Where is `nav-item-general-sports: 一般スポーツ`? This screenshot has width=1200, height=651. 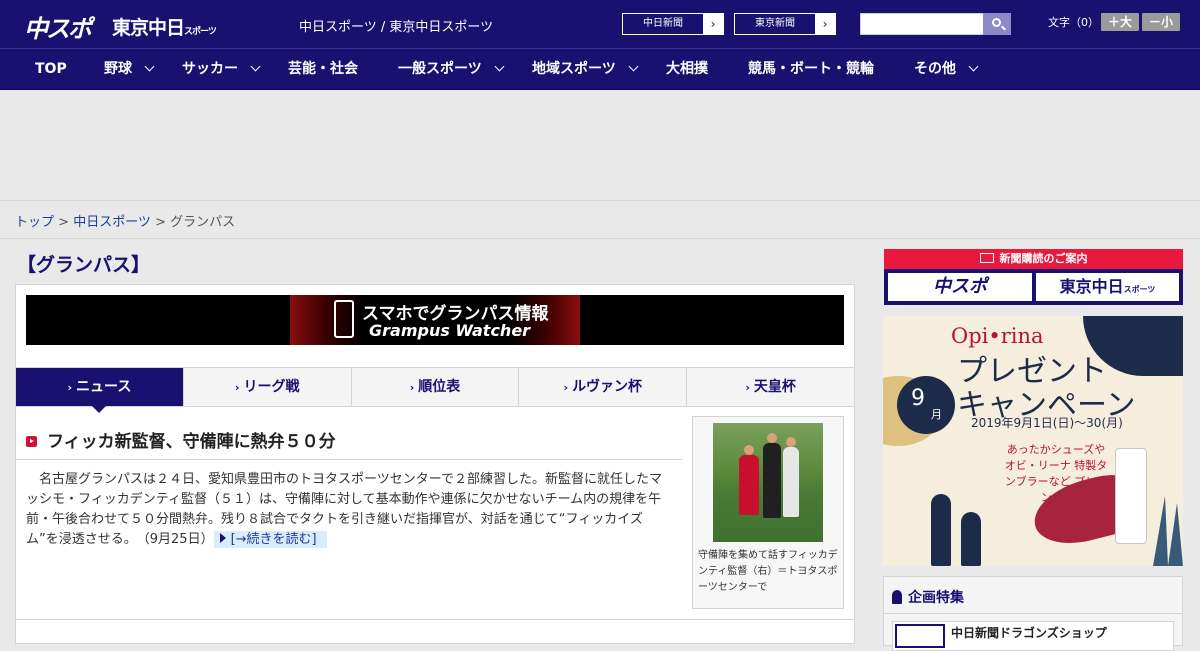
nav-item-general-sports: 一般スポーツ is located at coordinates (451, 69).